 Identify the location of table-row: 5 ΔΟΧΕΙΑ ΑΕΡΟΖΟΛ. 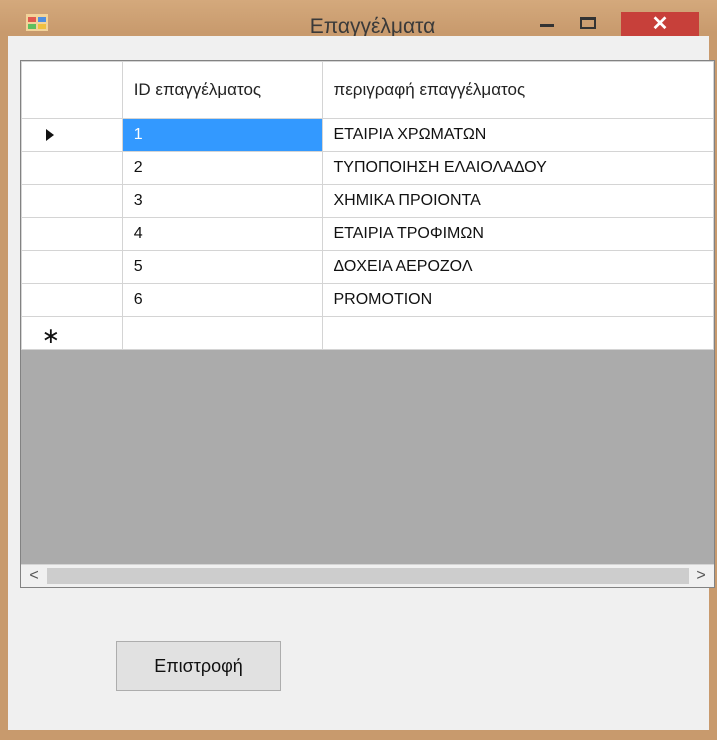
(367, 267).